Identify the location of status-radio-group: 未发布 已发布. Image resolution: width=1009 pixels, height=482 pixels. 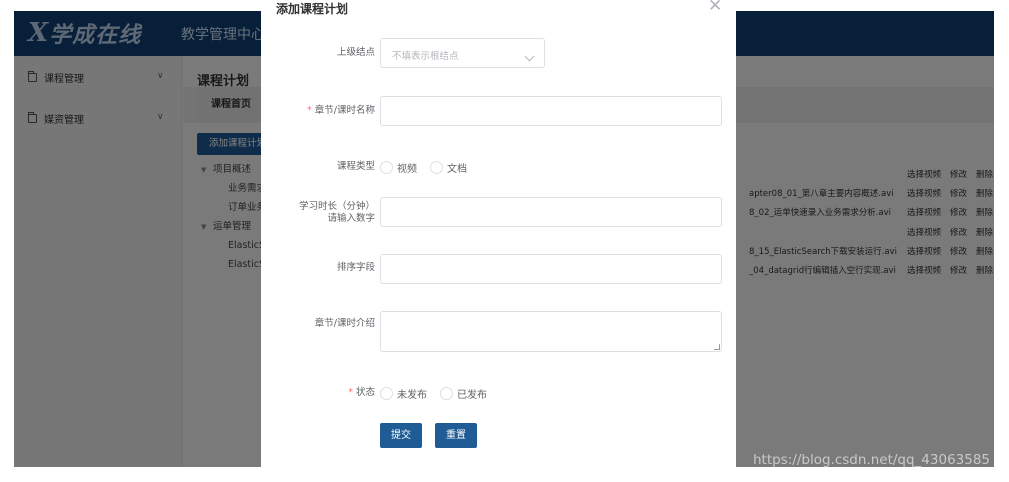
(440, 393).